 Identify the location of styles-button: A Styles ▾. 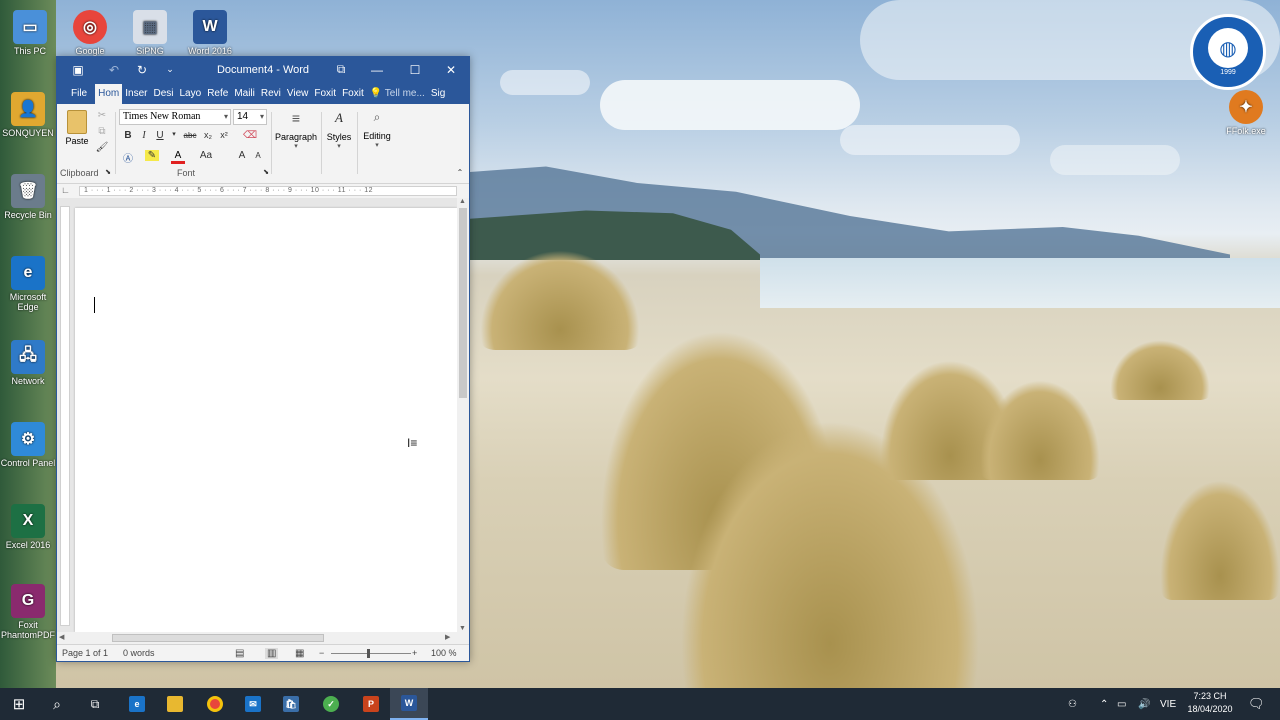
(339, 130).